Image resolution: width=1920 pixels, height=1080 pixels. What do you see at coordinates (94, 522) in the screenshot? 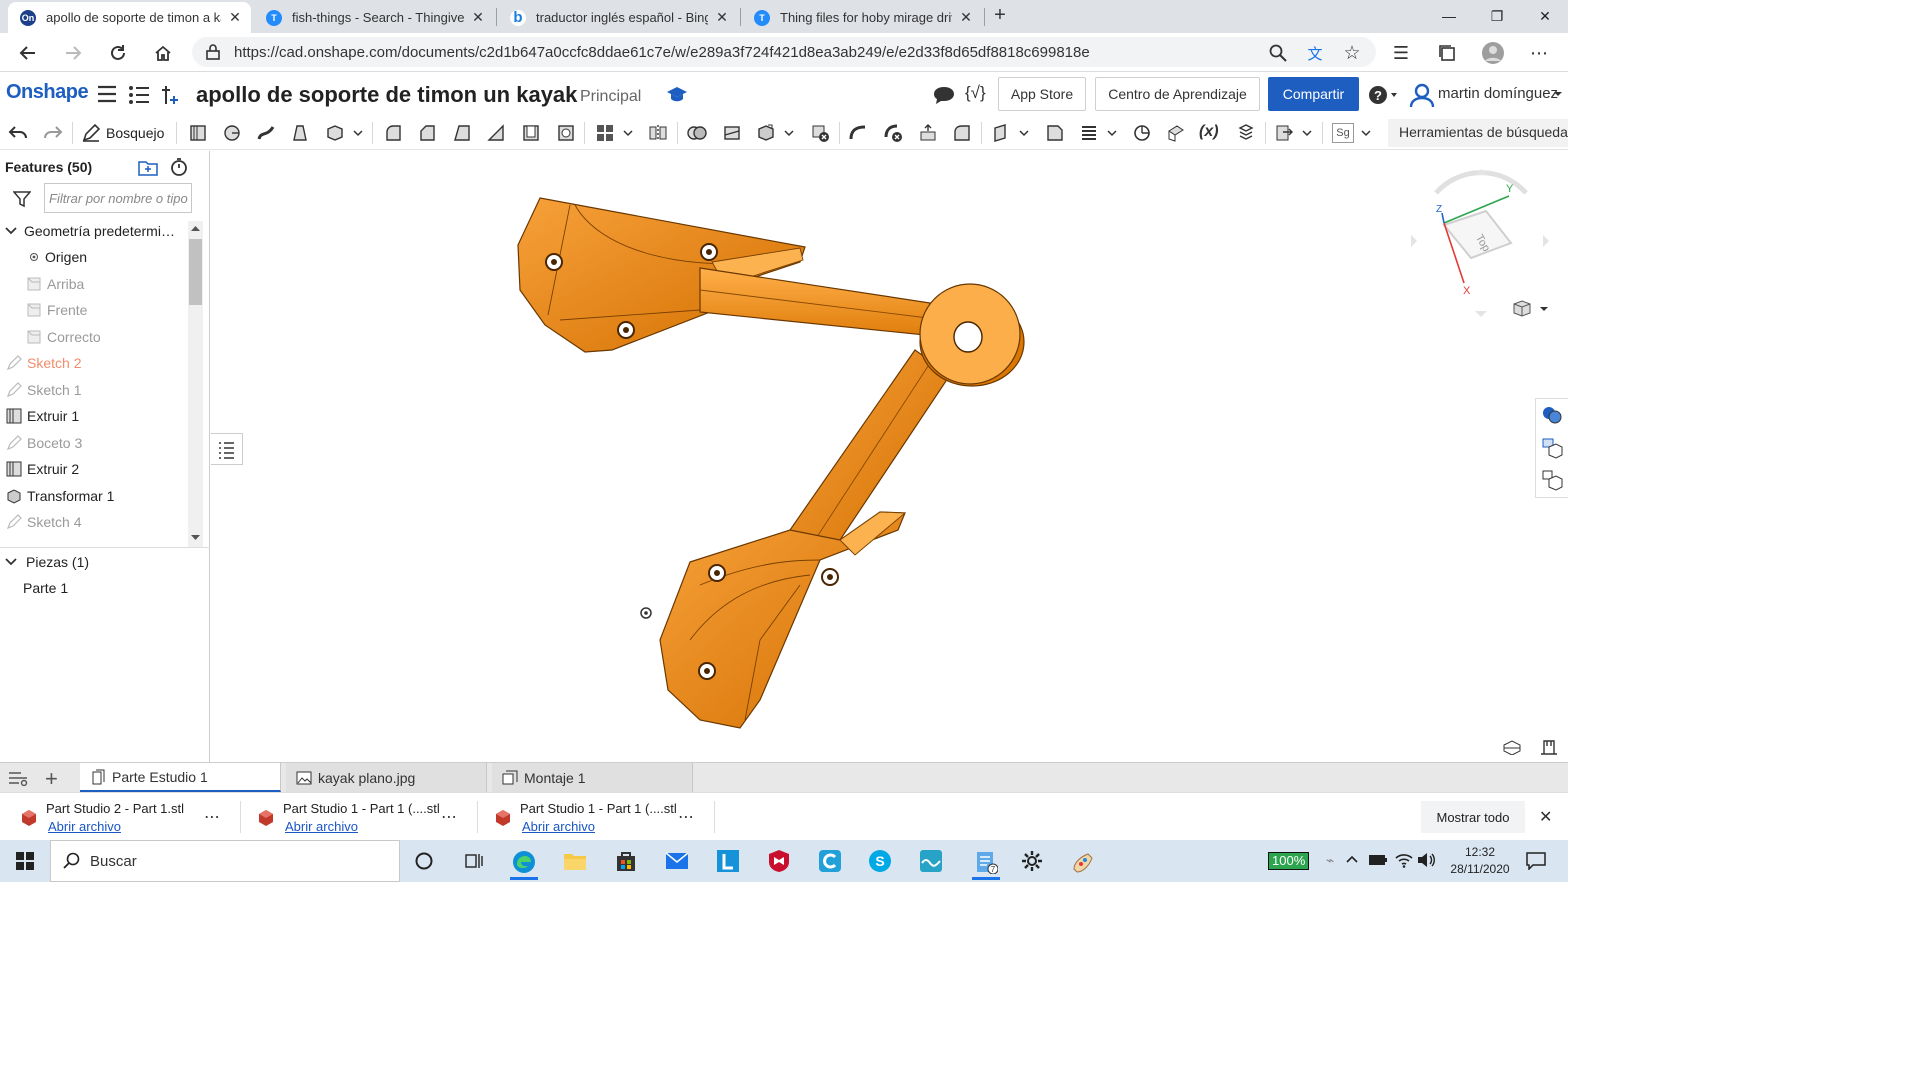
I see `feature-item-sketch-4: Sketch 4` at bounding box center [94, 522].